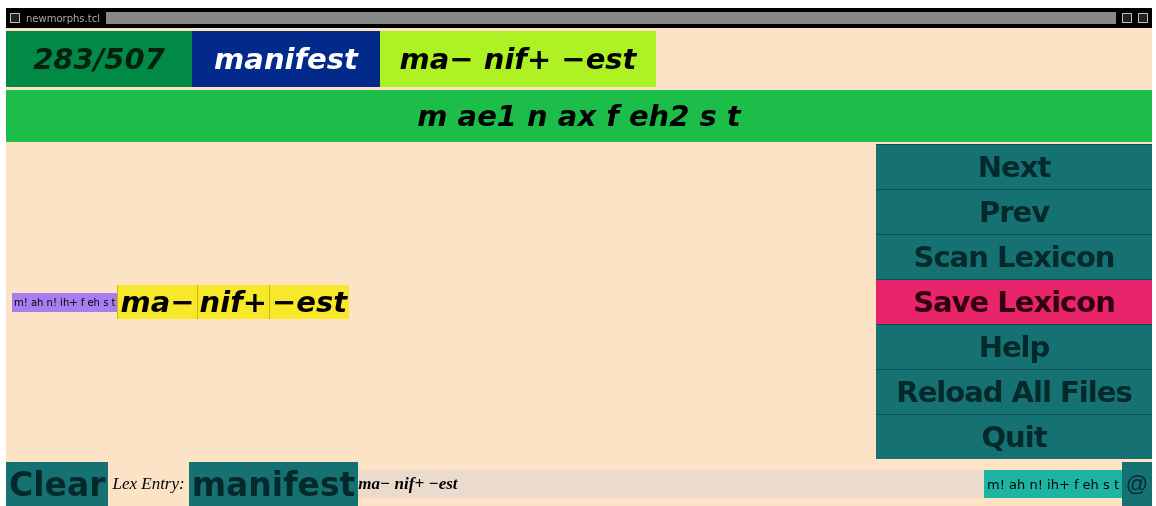 The height and width of the screenshot is (506, 1156). Describe the element at coordinates (518, 59) in the screenshot. I see `morph-analysis: ma− nif+ −est` at that location.